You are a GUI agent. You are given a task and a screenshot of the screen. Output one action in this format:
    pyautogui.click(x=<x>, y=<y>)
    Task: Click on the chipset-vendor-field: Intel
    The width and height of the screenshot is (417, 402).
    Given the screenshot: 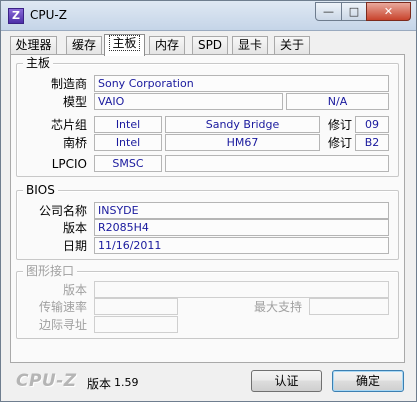 What is the action you would take?
    pyautogui.click(x=128, y=124)
    